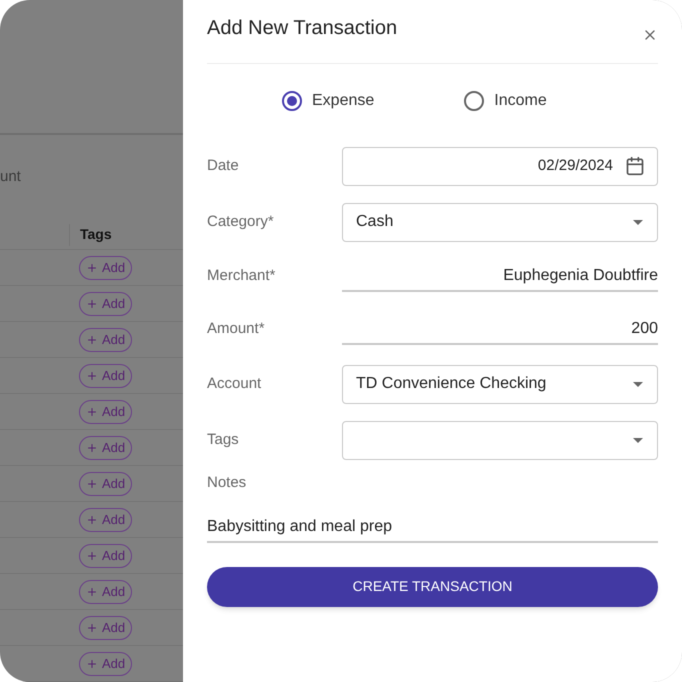  Describe the element at coordinates (96, 234) in the screenshot. I see `table-heading: Tags` at that location.